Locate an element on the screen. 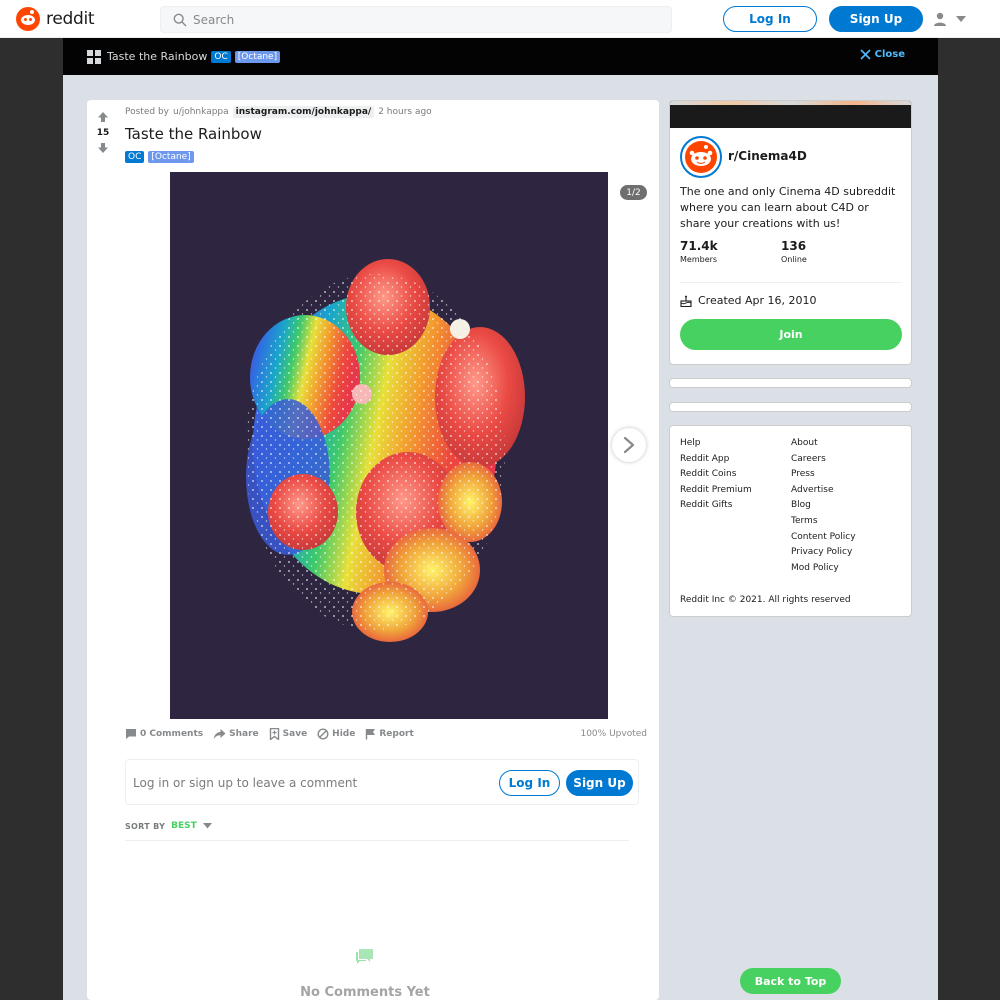 Image resolution: width=1000 pixels, height=1000 pixels. online-count: 136 is located at coordinates (794, 246).